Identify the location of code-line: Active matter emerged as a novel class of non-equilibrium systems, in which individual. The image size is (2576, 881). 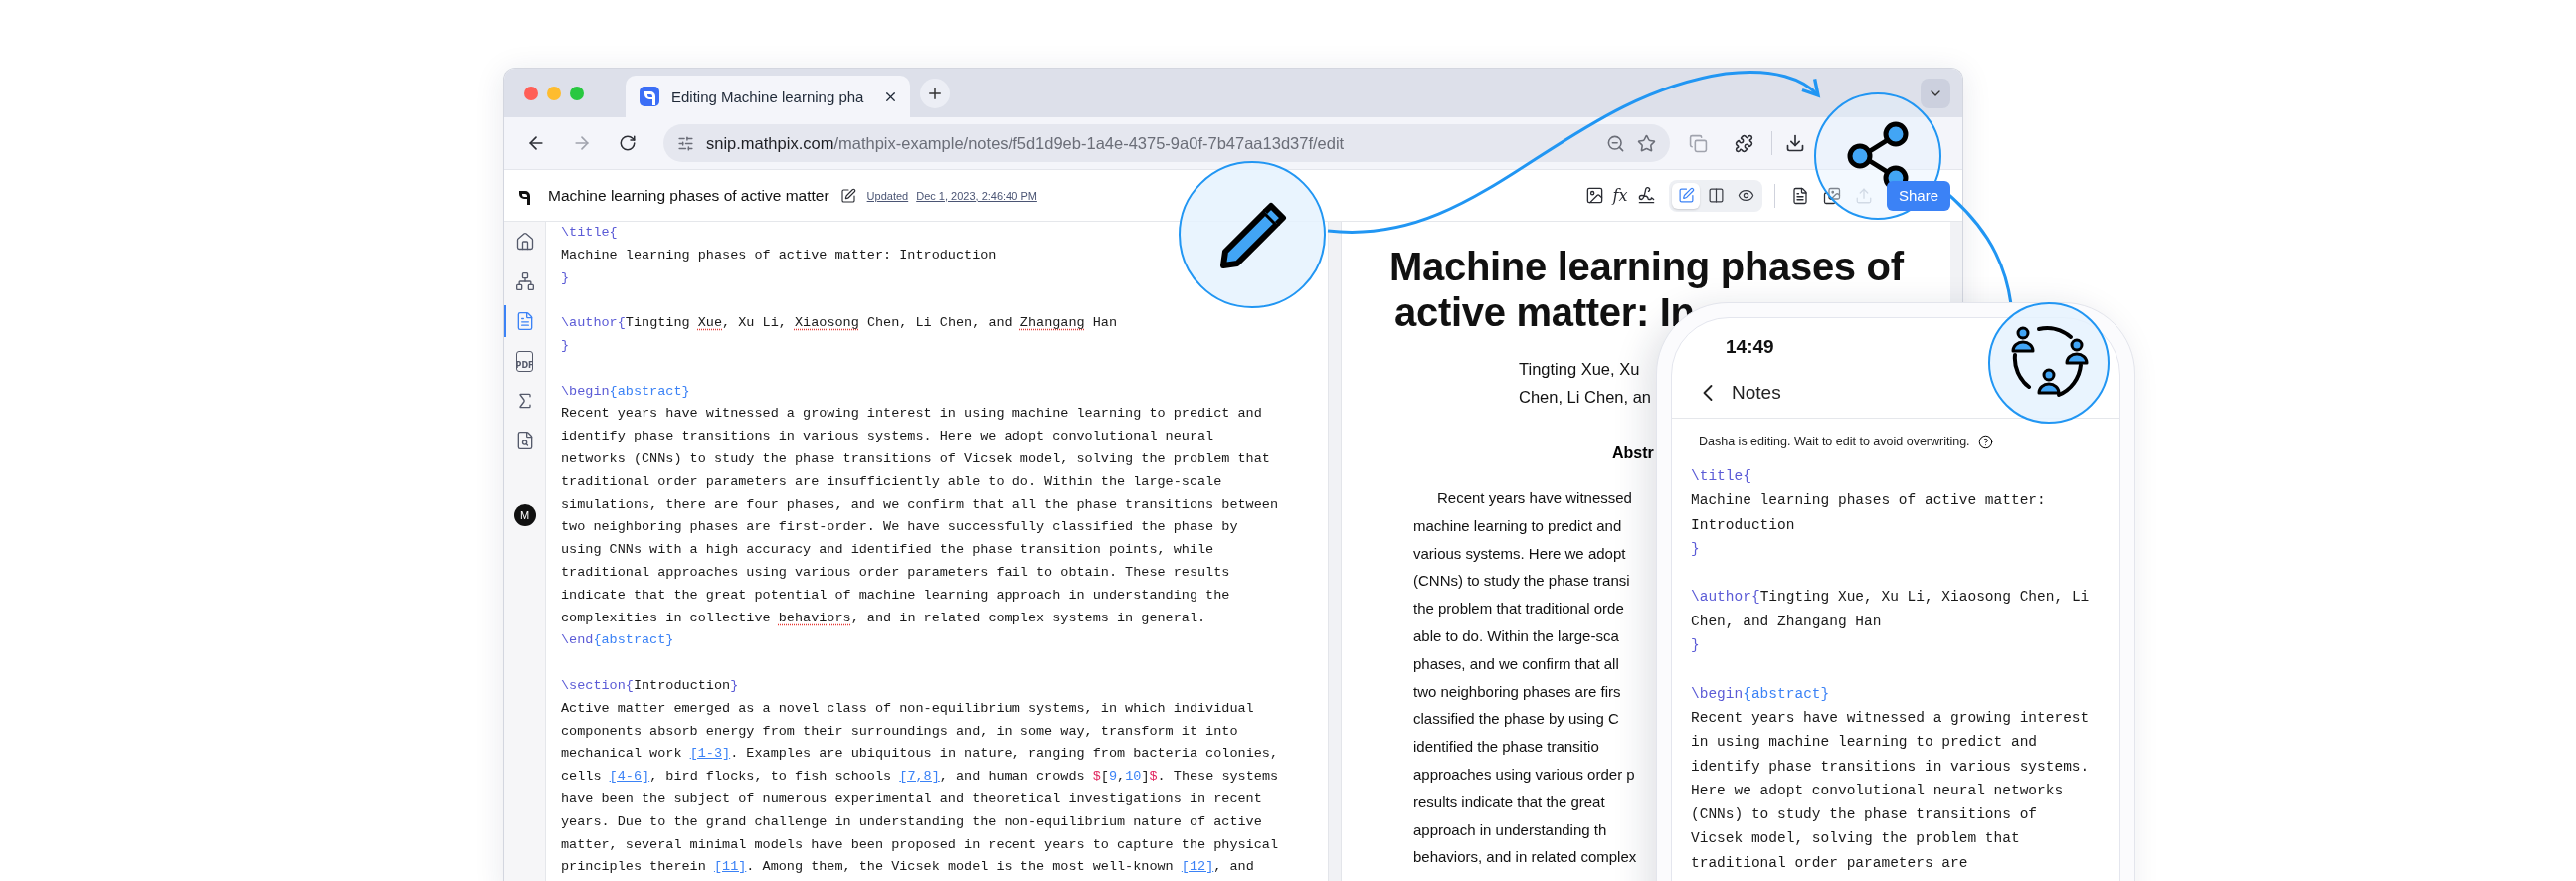
(907, 708).